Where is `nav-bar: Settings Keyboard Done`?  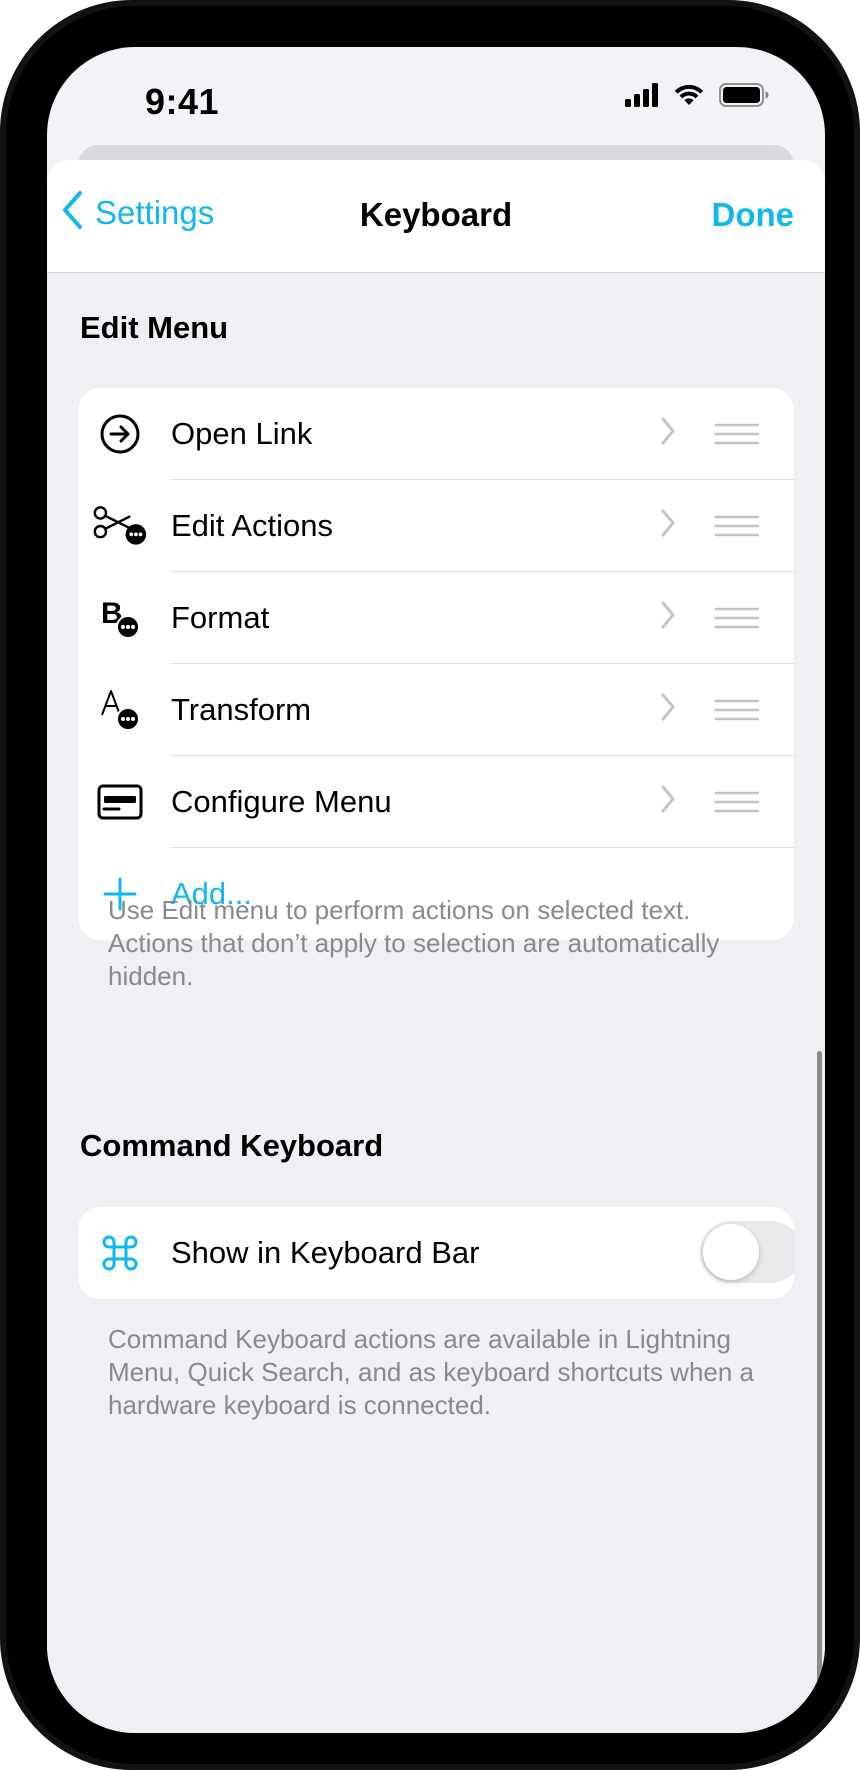
nav-bar: Settings Keyboard Done is located at coordinates (436, 216).